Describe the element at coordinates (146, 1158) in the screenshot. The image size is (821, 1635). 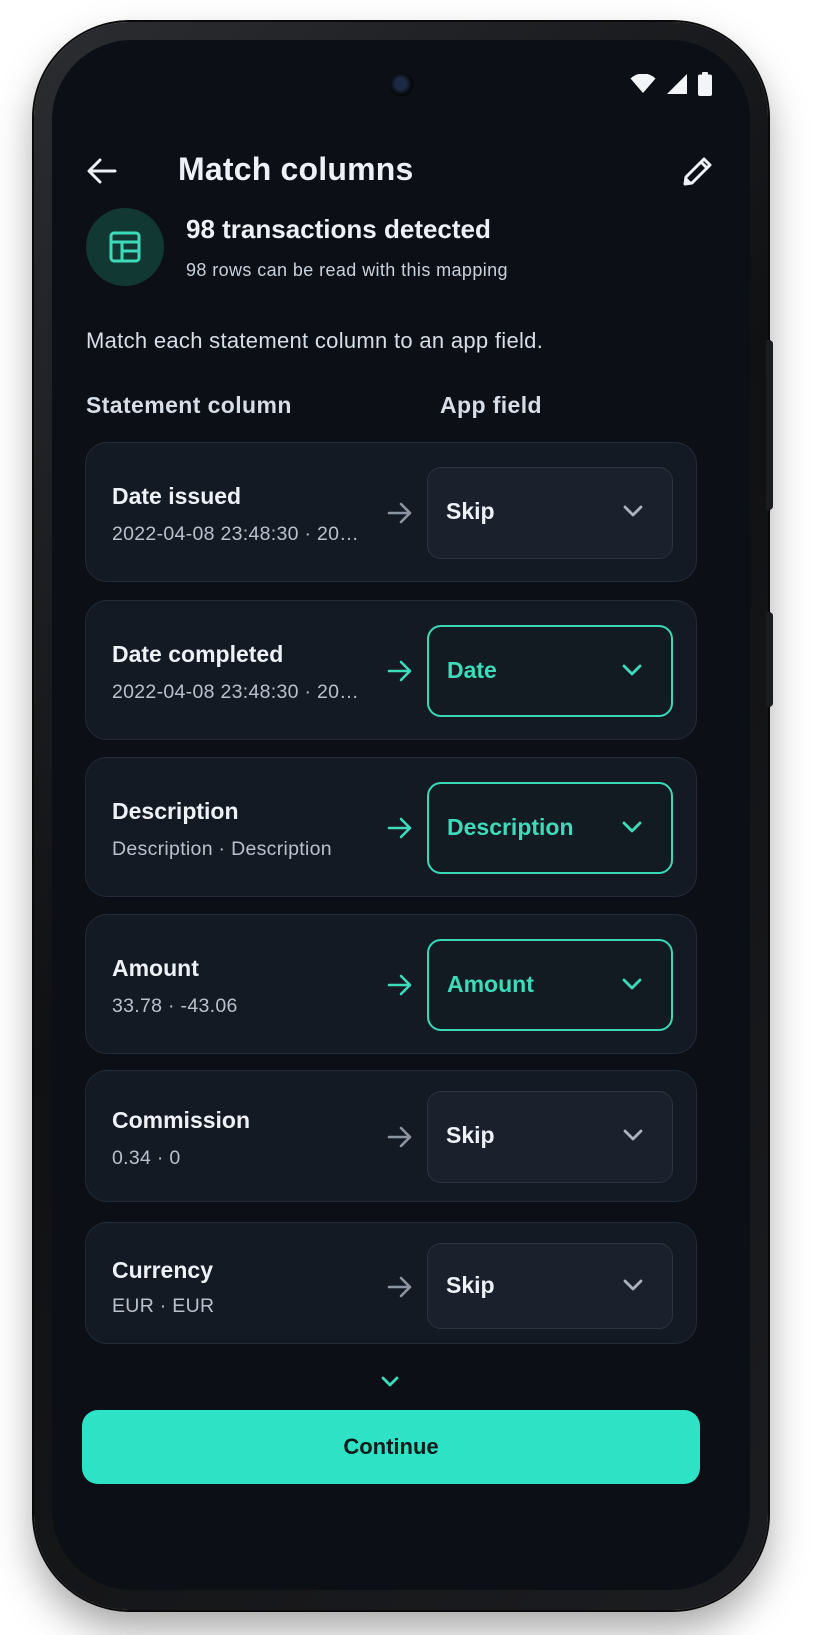
I see `column-sample: 0.34 · 0` at that location.